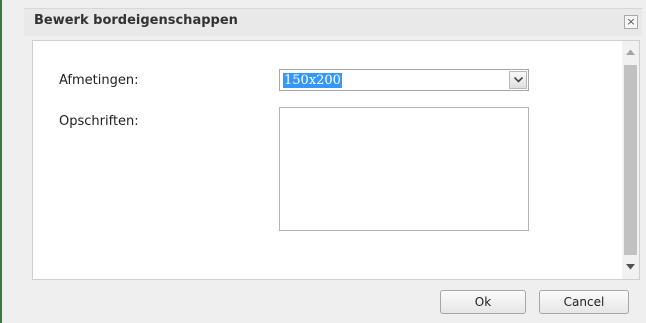 The image size is (646, 323). I want to click on dimensions-label: Afmetingen:, so click(99, 80).